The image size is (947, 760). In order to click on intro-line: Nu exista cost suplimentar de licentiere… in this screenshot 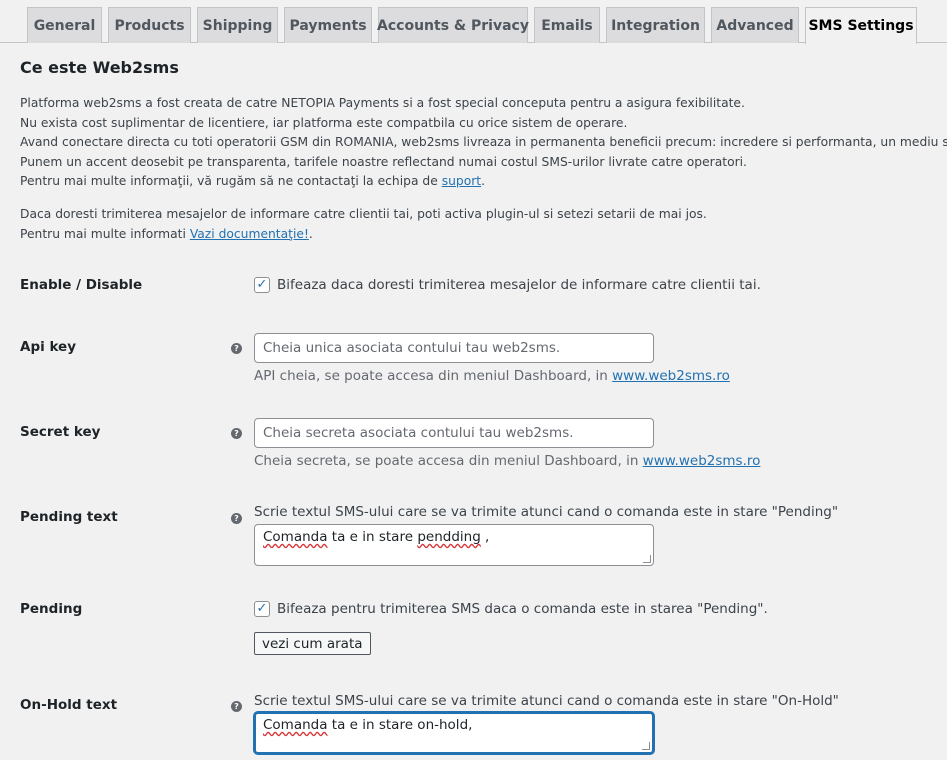, I will do `click(324, 122)`.